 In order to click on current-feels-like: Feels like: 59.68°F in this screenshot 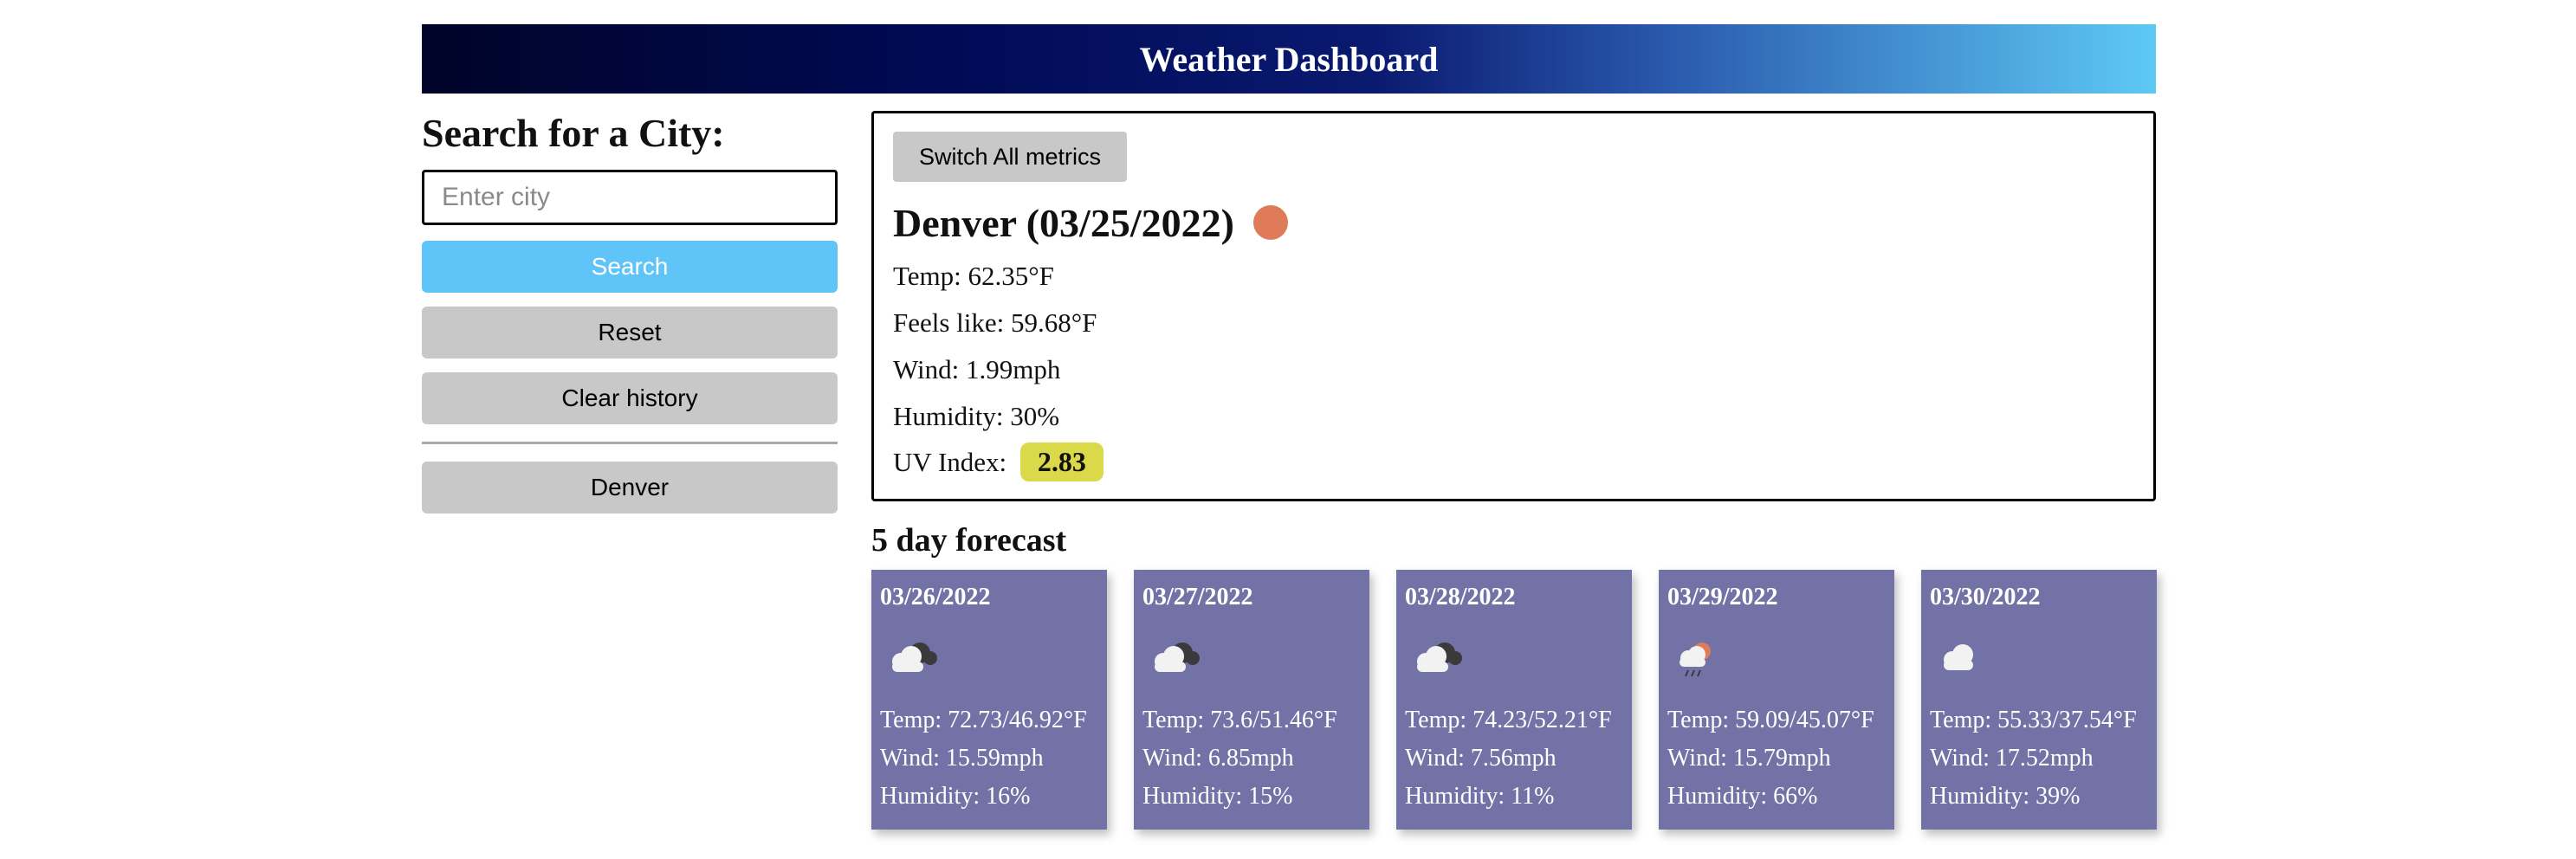, I will do `click(995, 323)`.